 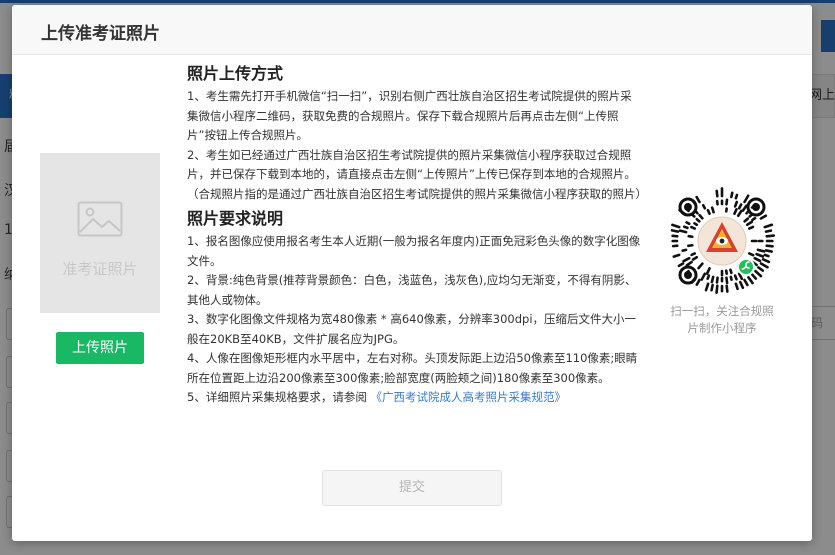 What do you see at coordinates (723, 240) in the screenshot?
I see `mini-program-qr-code` at bounding box center [723, 240].